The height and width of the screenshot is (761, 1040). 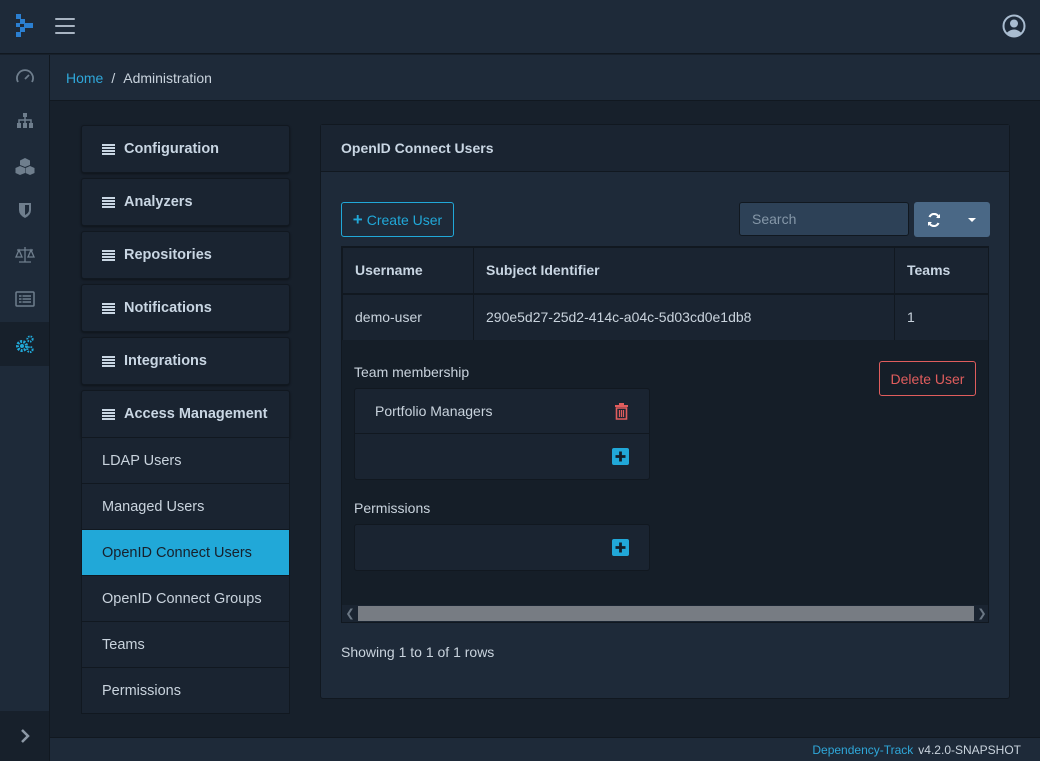 I want to click on app-name-link: Dependency-Track, so click(x=862, y=750).